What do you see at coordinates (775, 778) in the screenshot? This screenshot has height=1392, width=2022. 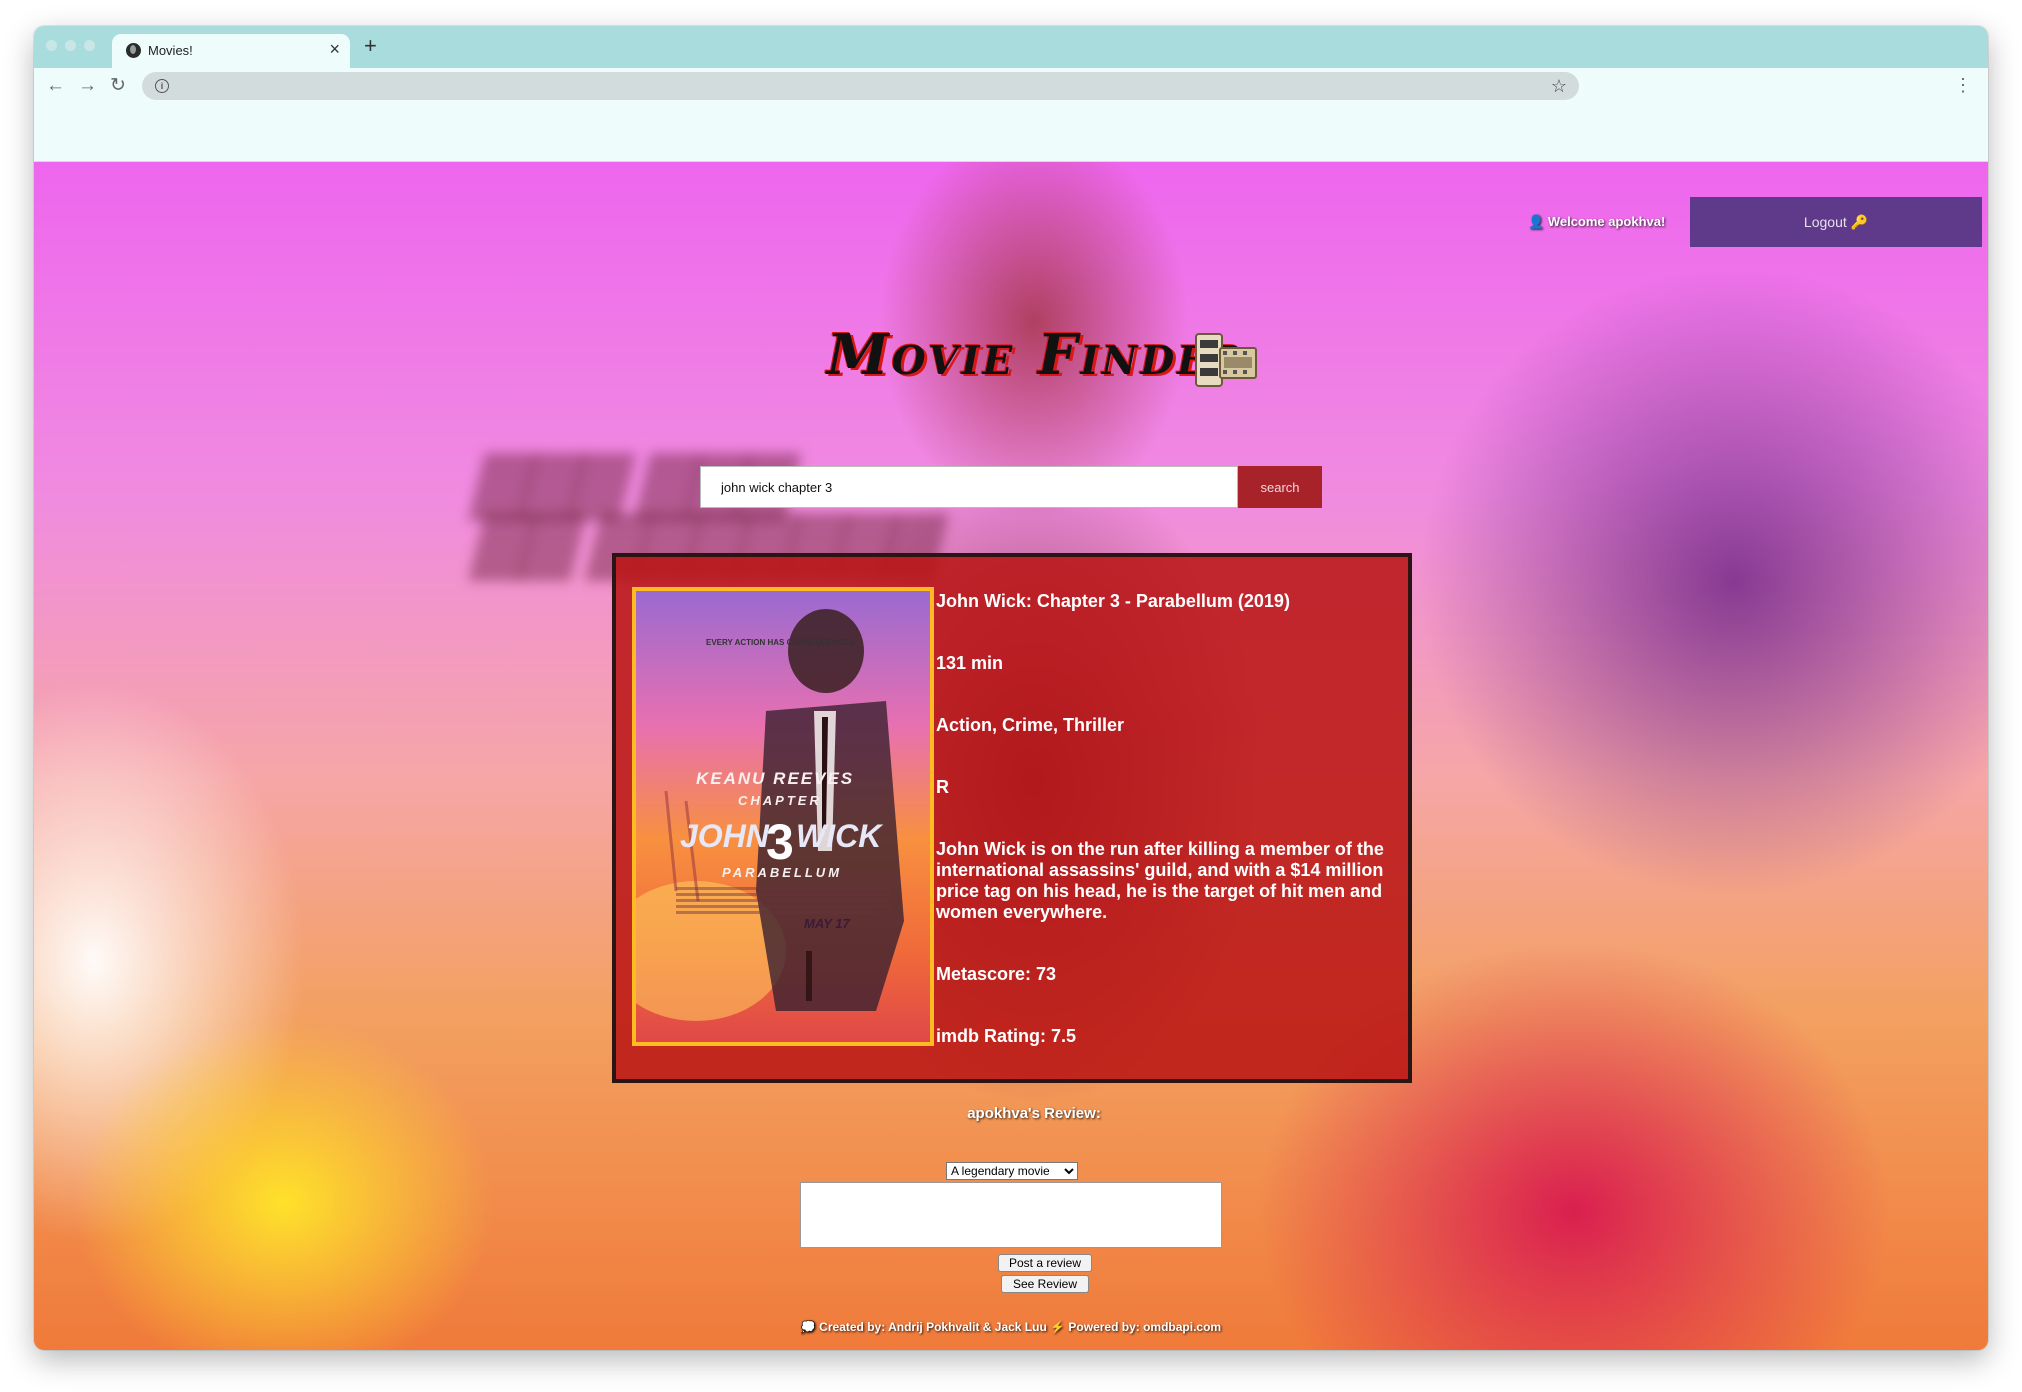 I see `poster-actor: KEANU REEVES` at bounding box center [775, 778].